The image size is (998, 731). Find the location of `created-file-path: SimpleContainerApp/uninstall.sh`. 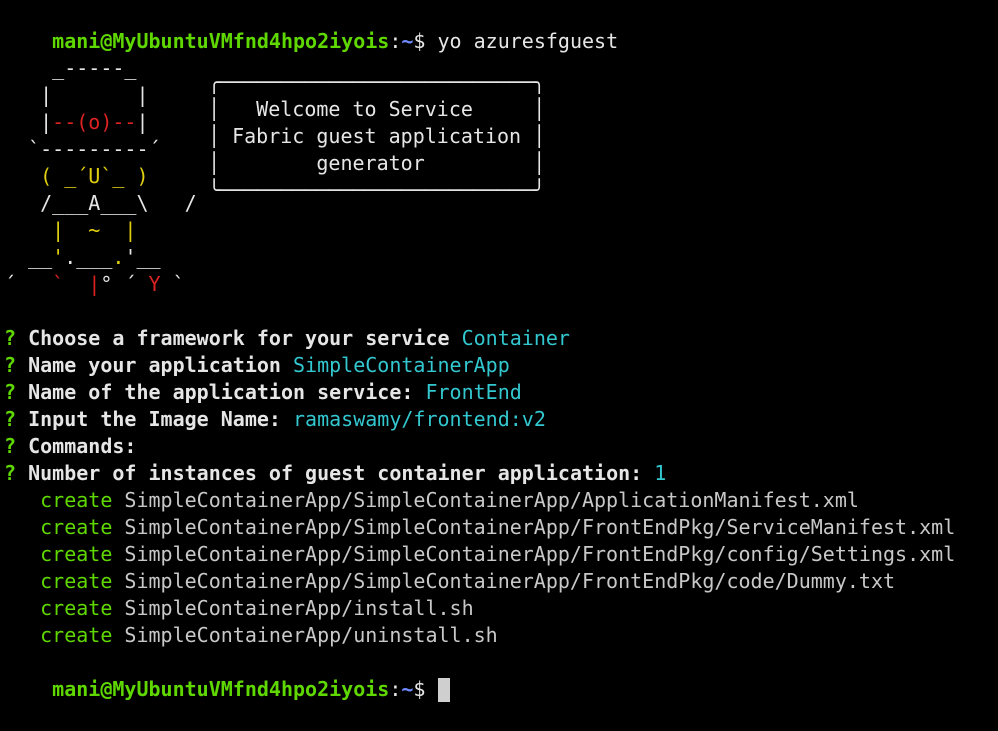

created-file-path: SimpleContainerApp/uninstall.sh is located at coordinates (305, 635).